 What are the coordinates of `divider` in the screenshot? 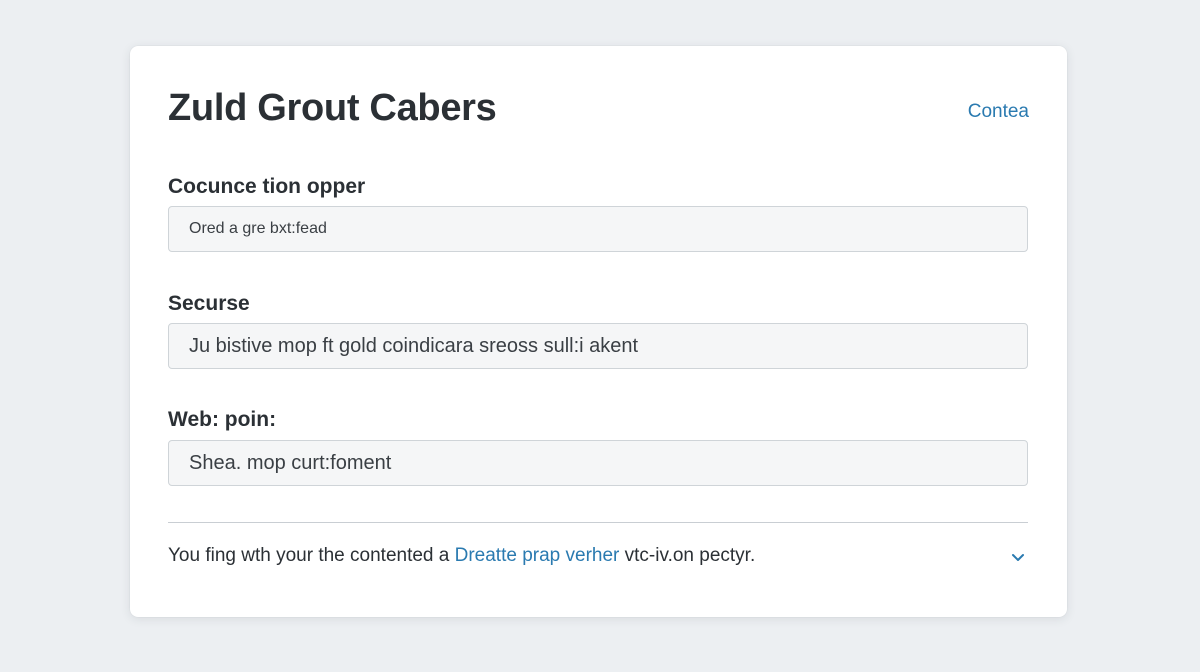 It's located at (598, 522).